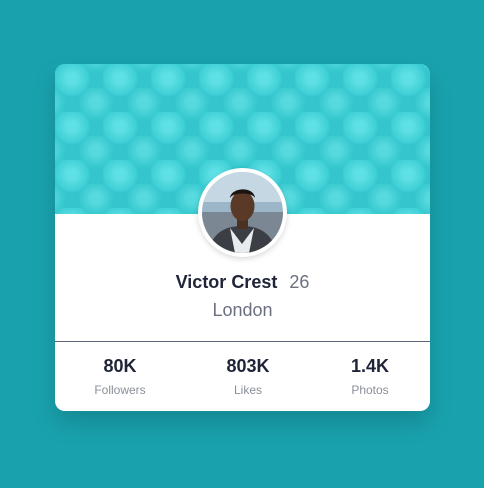 The width and height of the screenshot is (484, 488). I want to click on profile-age: 26, so click(299, 282).